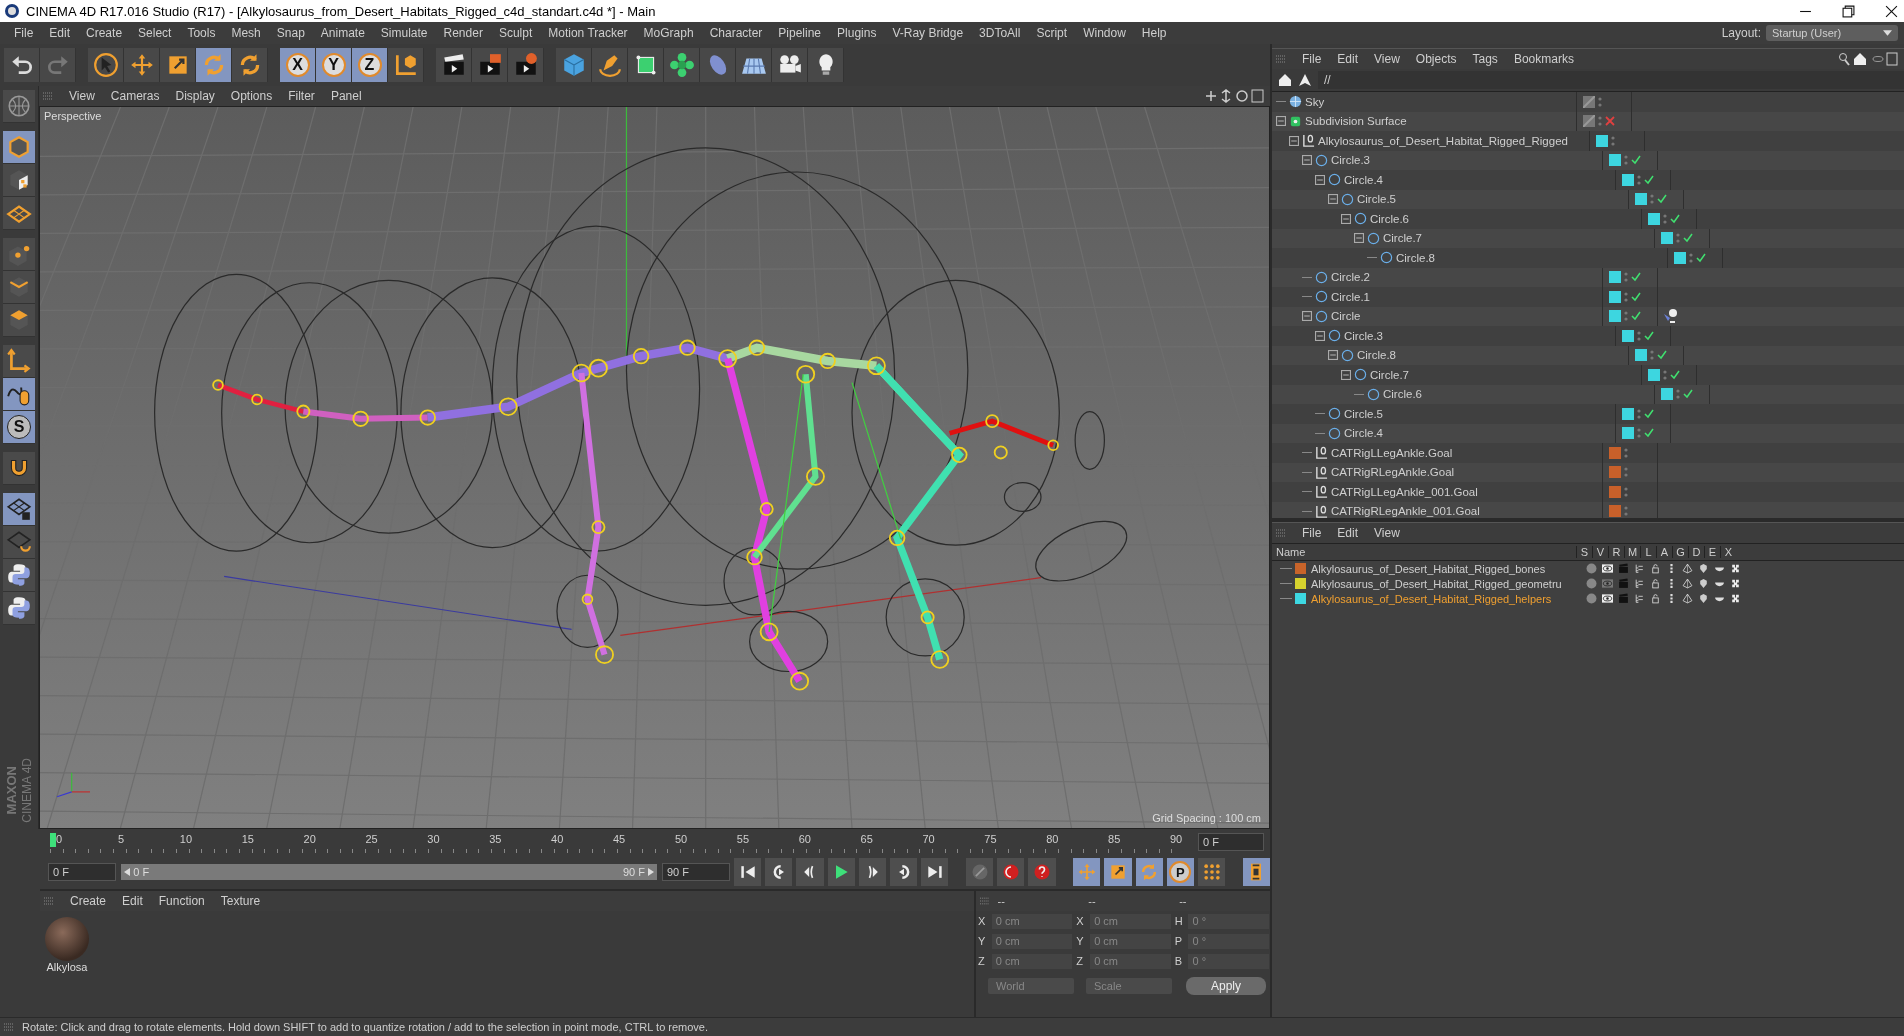 The image size is (1904, 1036). I want to click on object-name: Circle.2, so click(1350, 277).